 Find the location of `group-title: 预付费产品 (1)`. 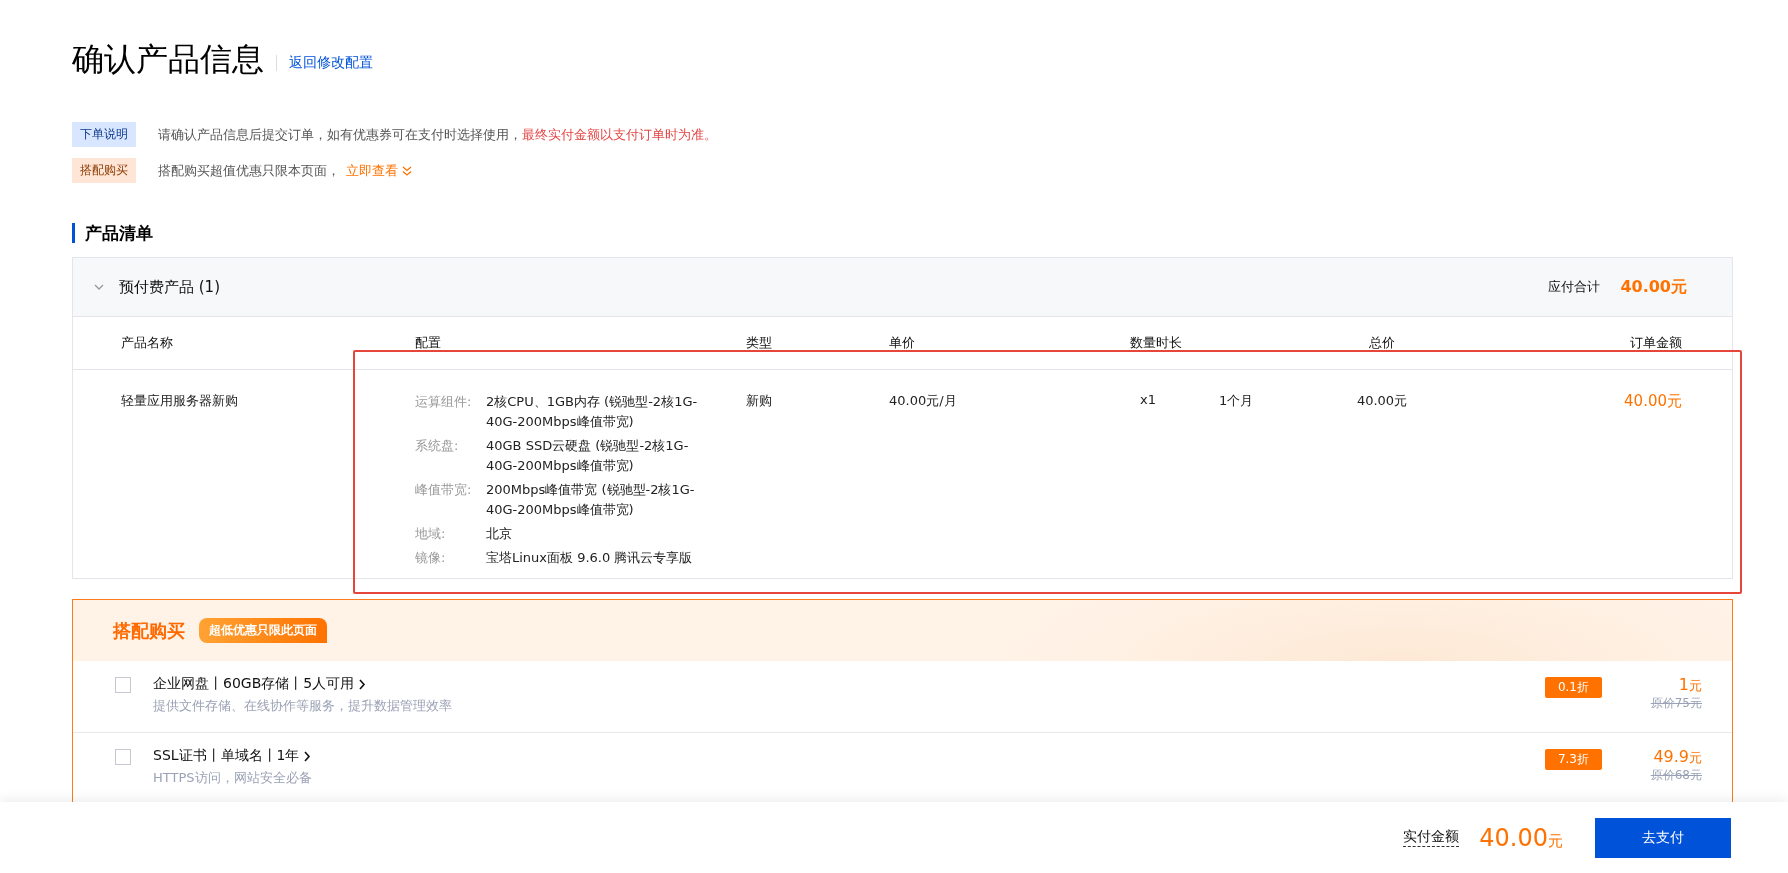

group-title: 预付费产品 (1) is located at coordinates (169, 287).